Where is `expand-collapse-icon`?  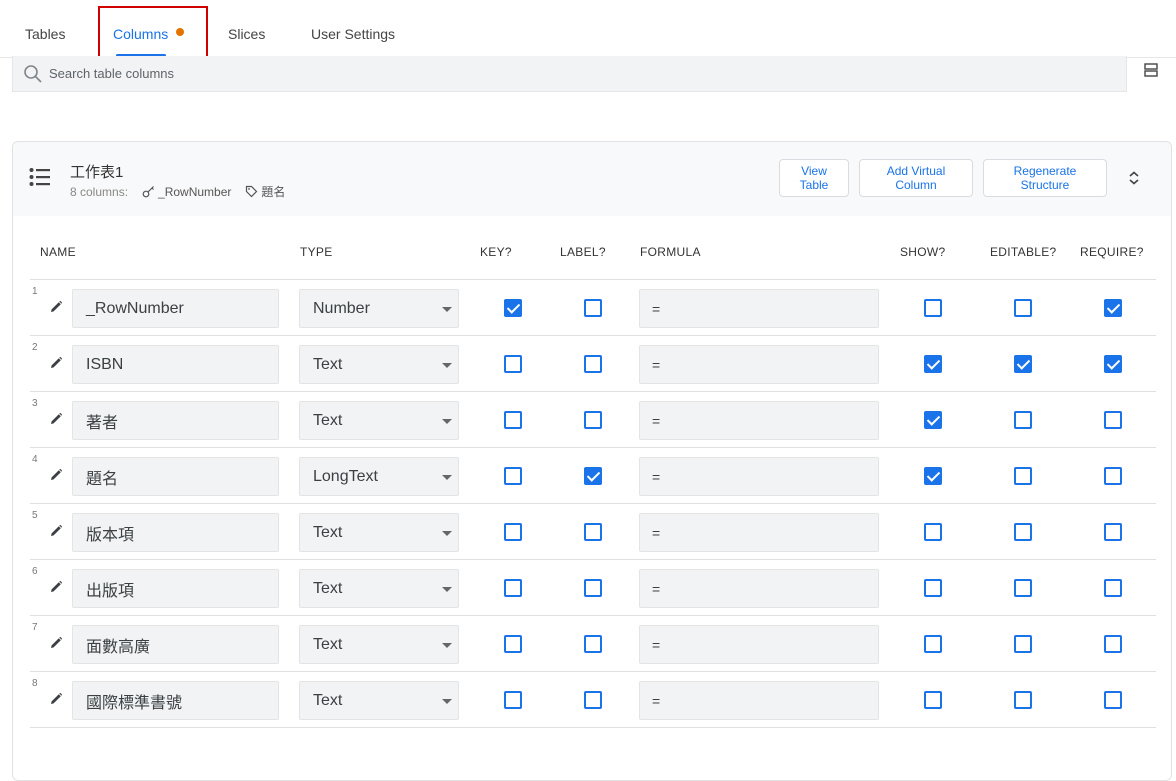 expand-collapse-icon is located at coordinates (1134, 178).